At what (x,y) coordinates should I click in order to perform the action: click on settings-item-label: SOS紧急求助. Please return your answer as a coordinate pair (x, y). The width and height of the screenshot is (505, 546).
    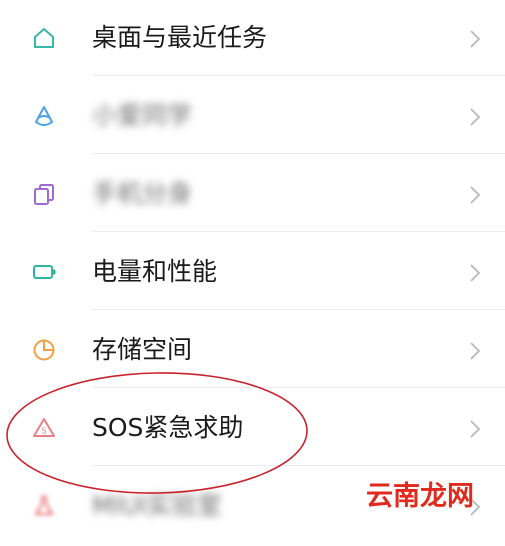
    Looking at the image, I should click on (168, 427).